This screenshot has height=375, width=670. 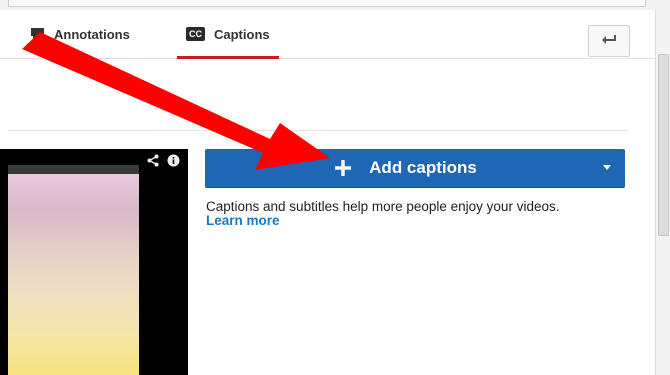 I want to click on add-captions-label: Add captions, so click(x=423, y=167).